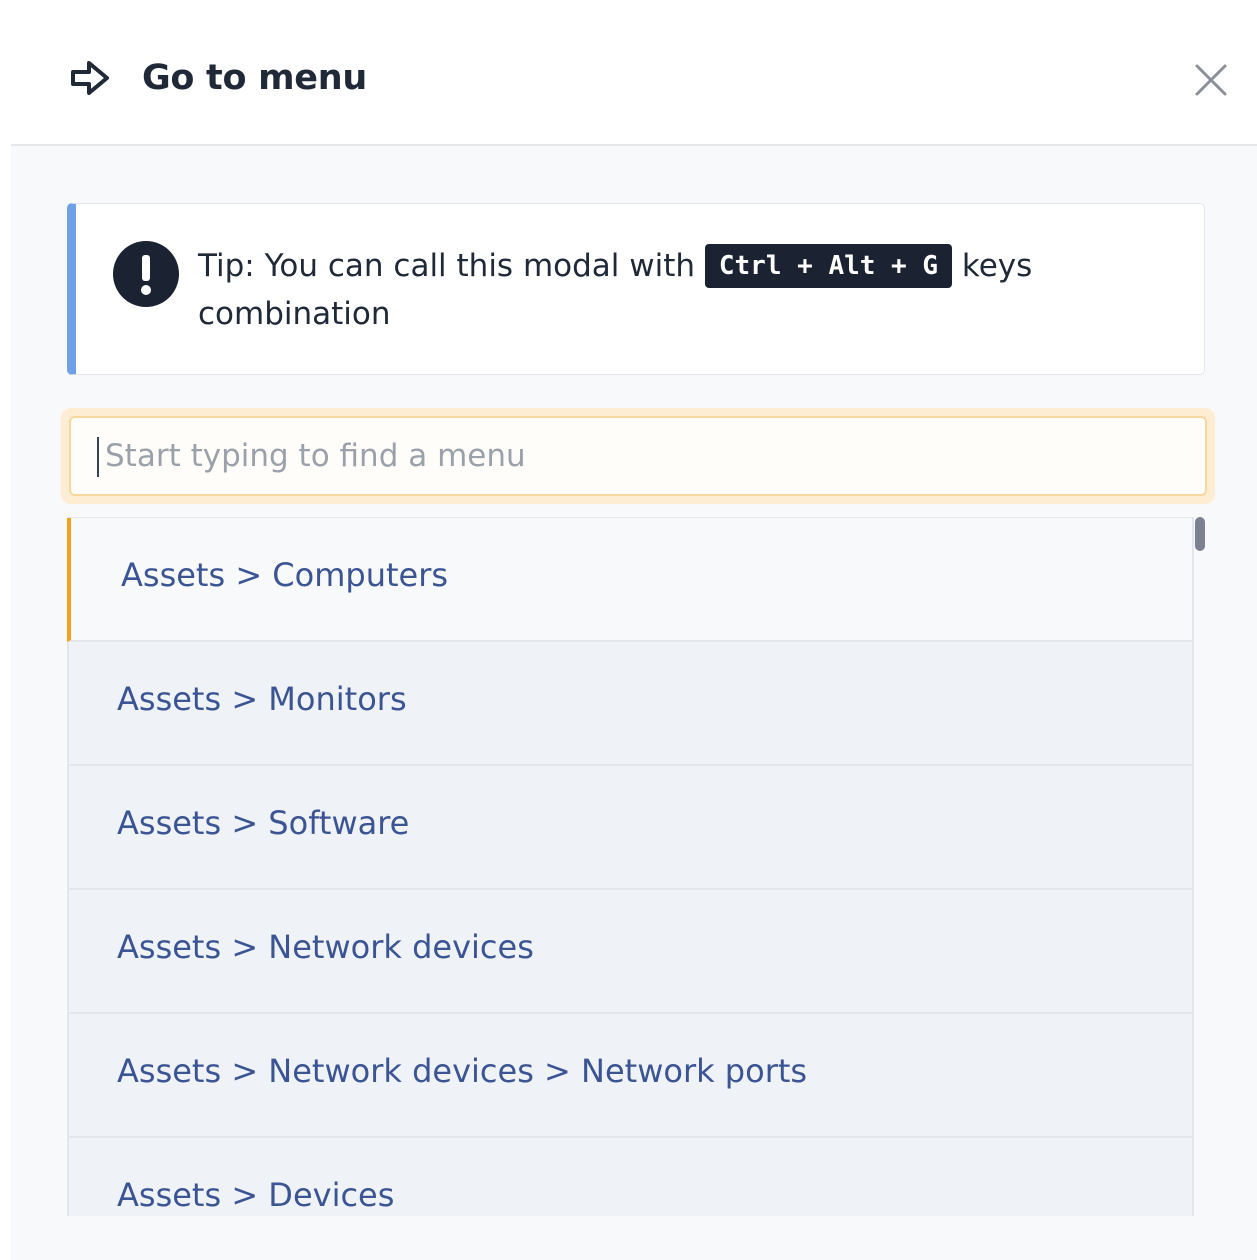  Describe the element at coordinates (262, 699) in the screenshot. I see `list-item-label: Assets > Monitors` at that location.